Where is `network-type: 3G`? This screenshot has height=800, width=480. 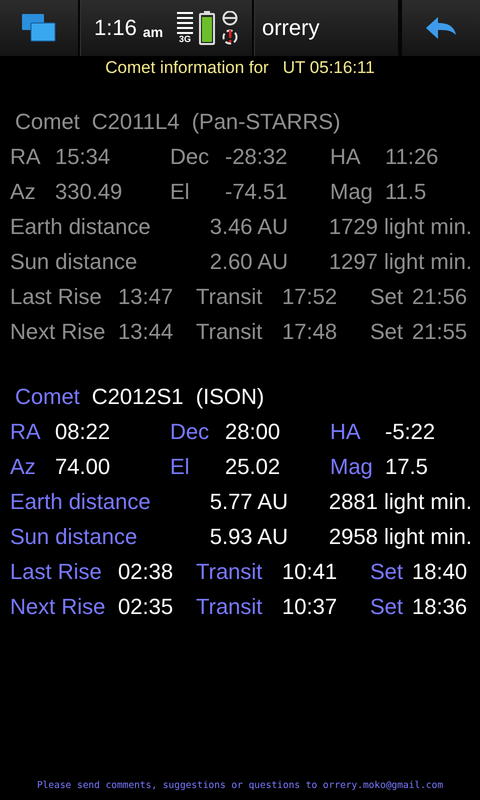 network-type: 3G is located at coordinates (185, 39).